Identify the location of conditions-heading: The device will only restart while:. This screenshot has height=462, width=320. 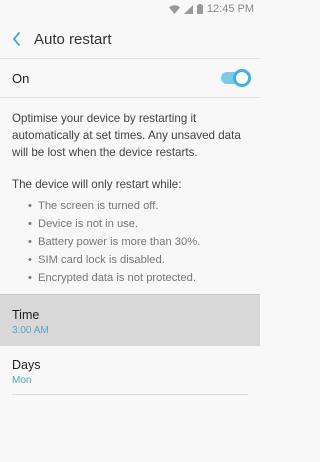
(97, 184).